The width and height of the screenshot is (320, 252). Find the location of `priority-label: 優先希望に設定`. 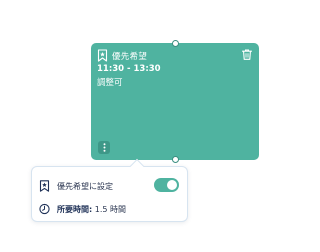

priority-label: 優先希望に設定 is located at coordinates (85, 186).